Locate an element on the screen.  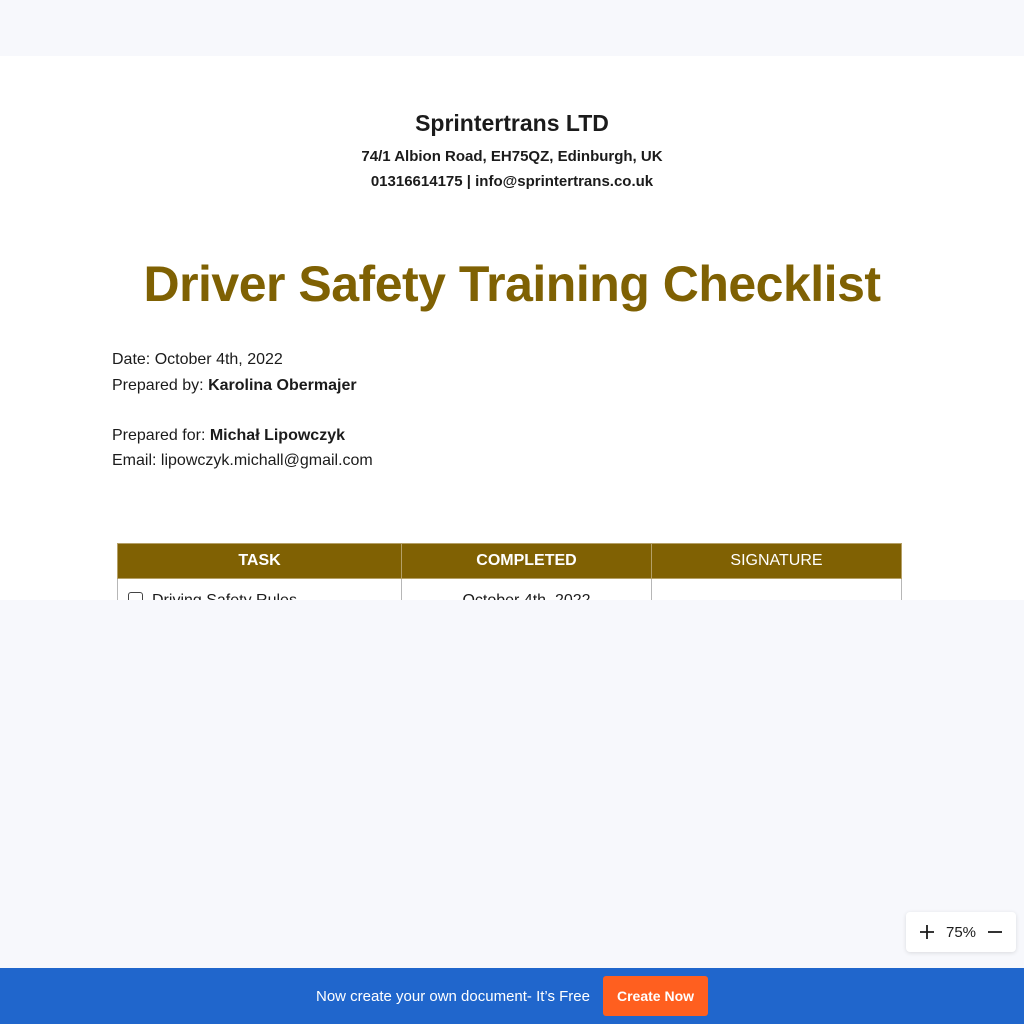
cell-task: Driving Safety Rules is located at coordinates (259, 589).